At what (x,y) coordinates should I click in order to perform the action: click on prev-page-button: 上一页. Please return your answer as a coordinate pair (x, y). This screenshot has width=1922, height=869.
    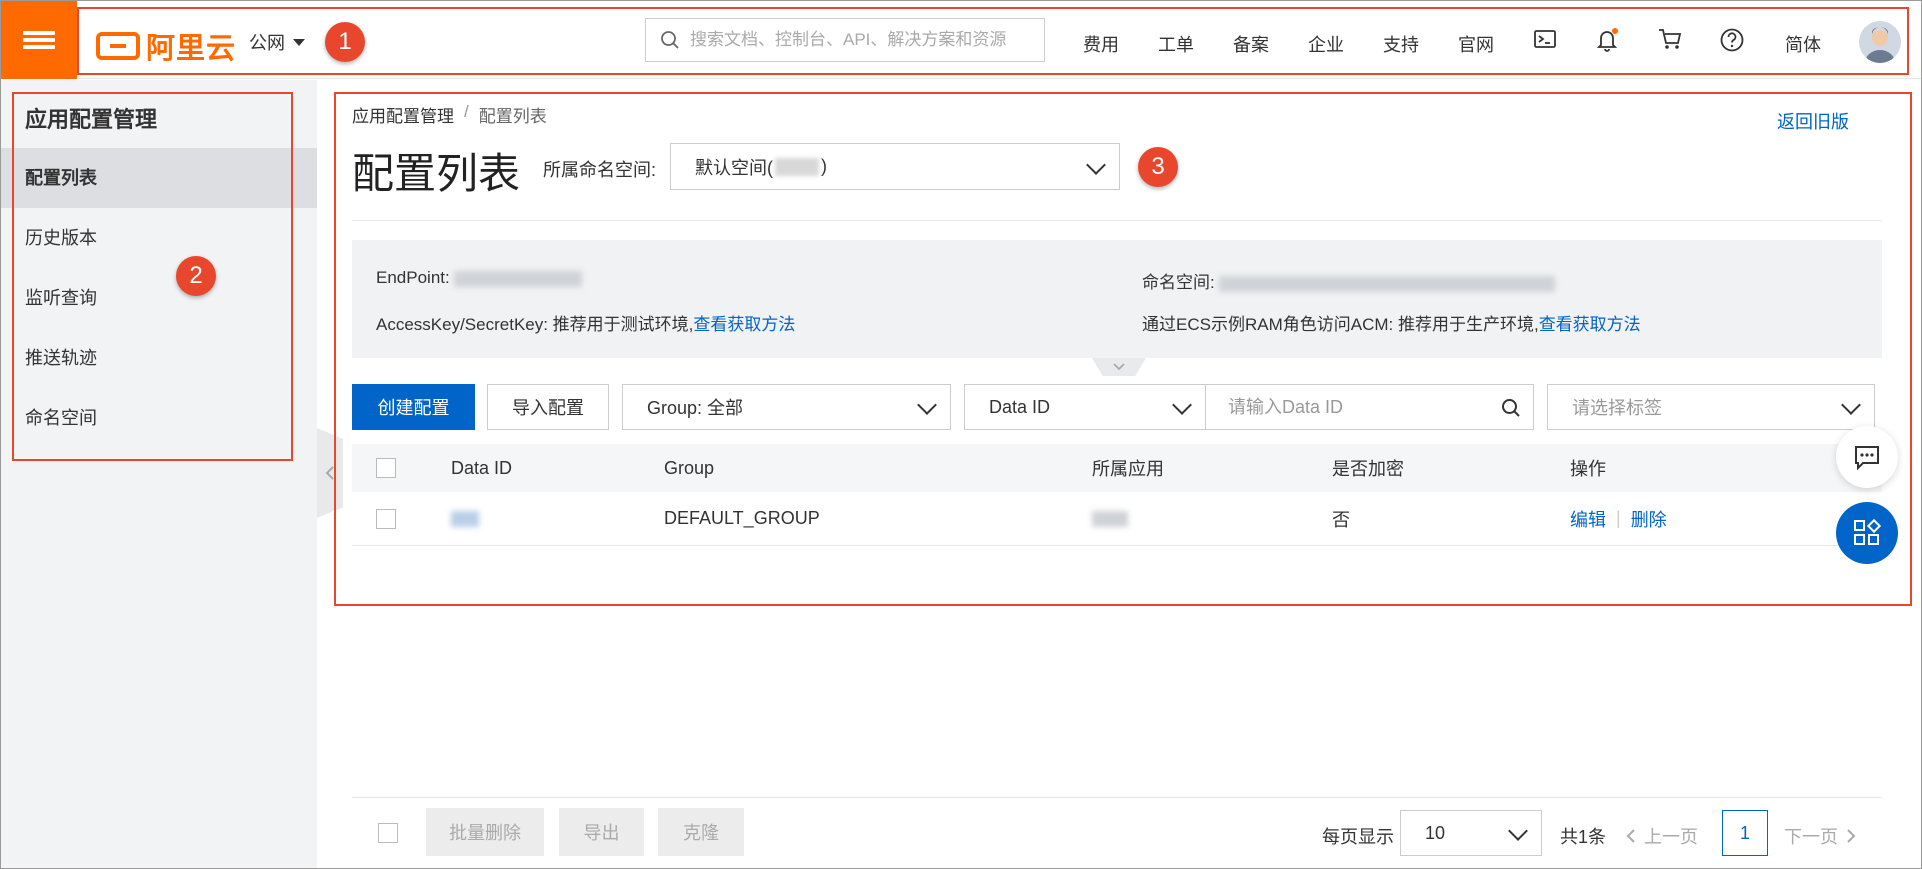
    Looking at the image, I should click on (1662, 836).